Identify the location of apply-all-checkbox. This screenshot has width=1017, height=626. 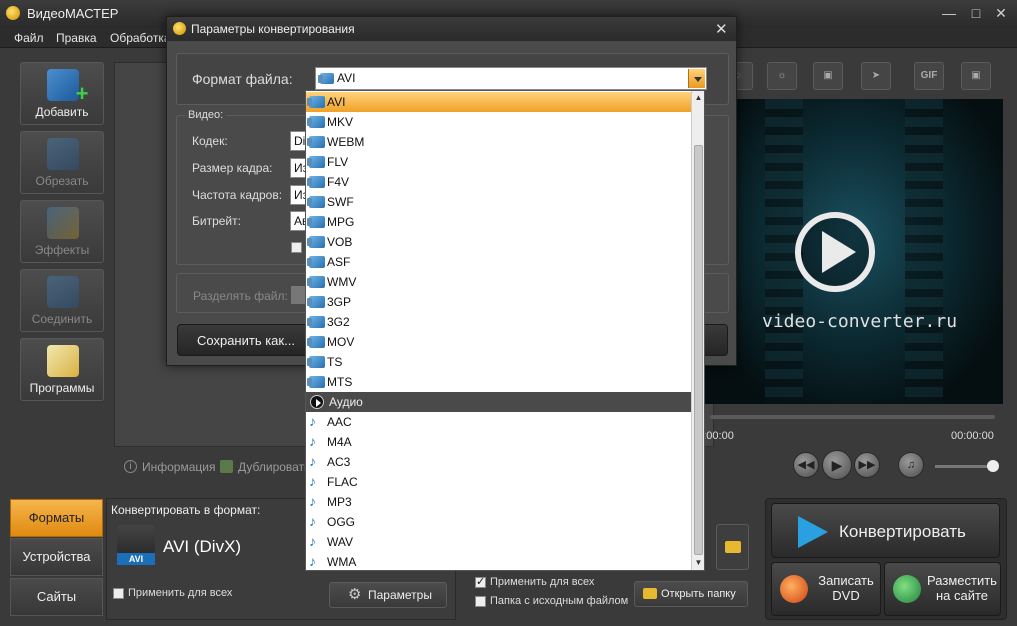
(118, 593).